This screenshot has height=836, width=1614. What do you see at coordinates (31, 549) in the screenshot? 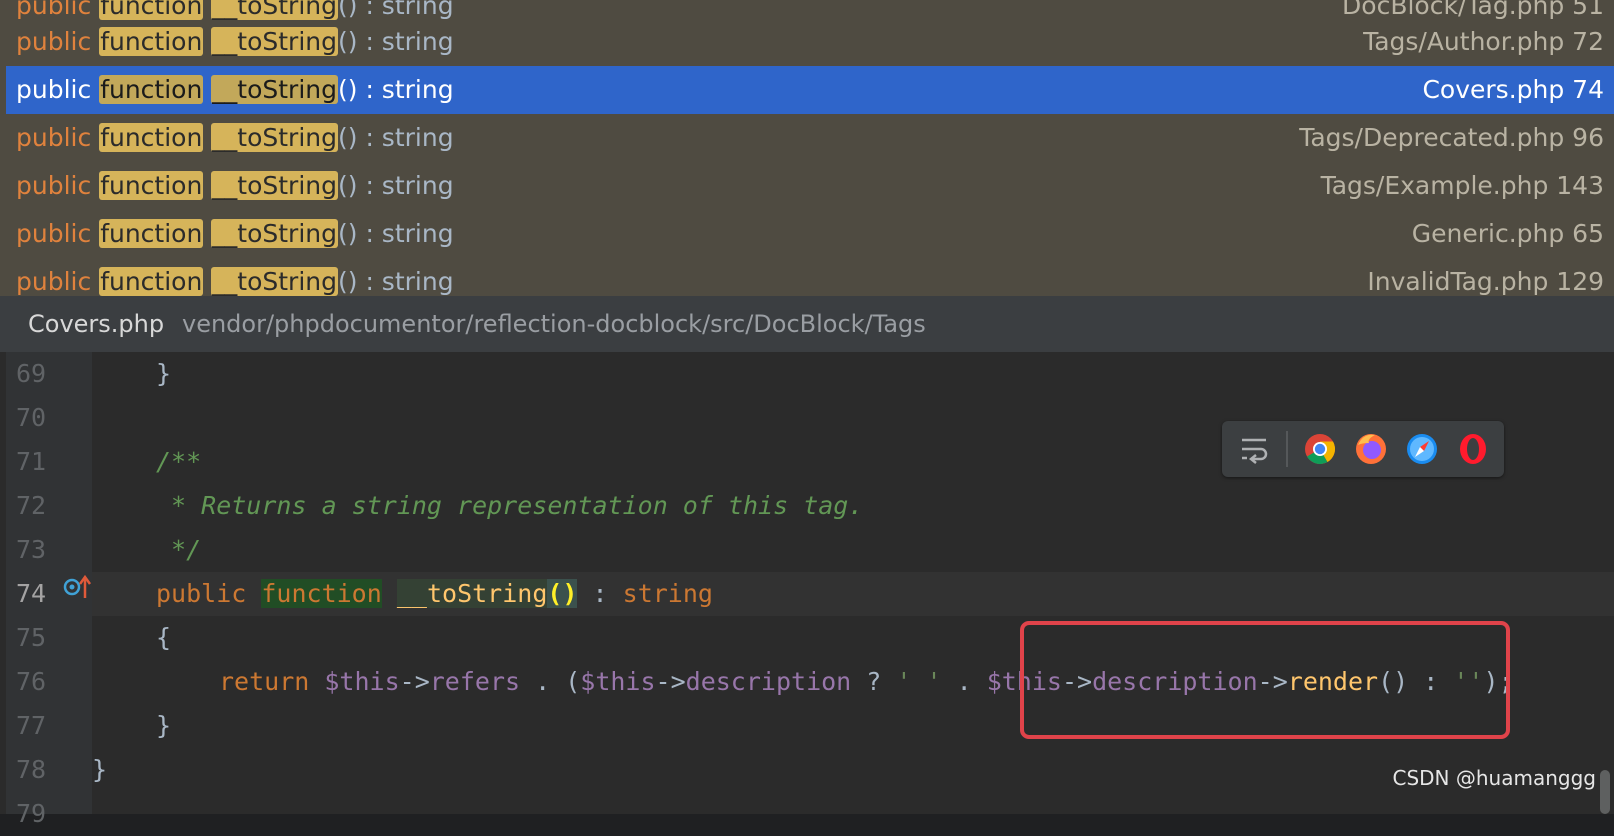
I see `line-number: 73` at bounding box center [31, 549].